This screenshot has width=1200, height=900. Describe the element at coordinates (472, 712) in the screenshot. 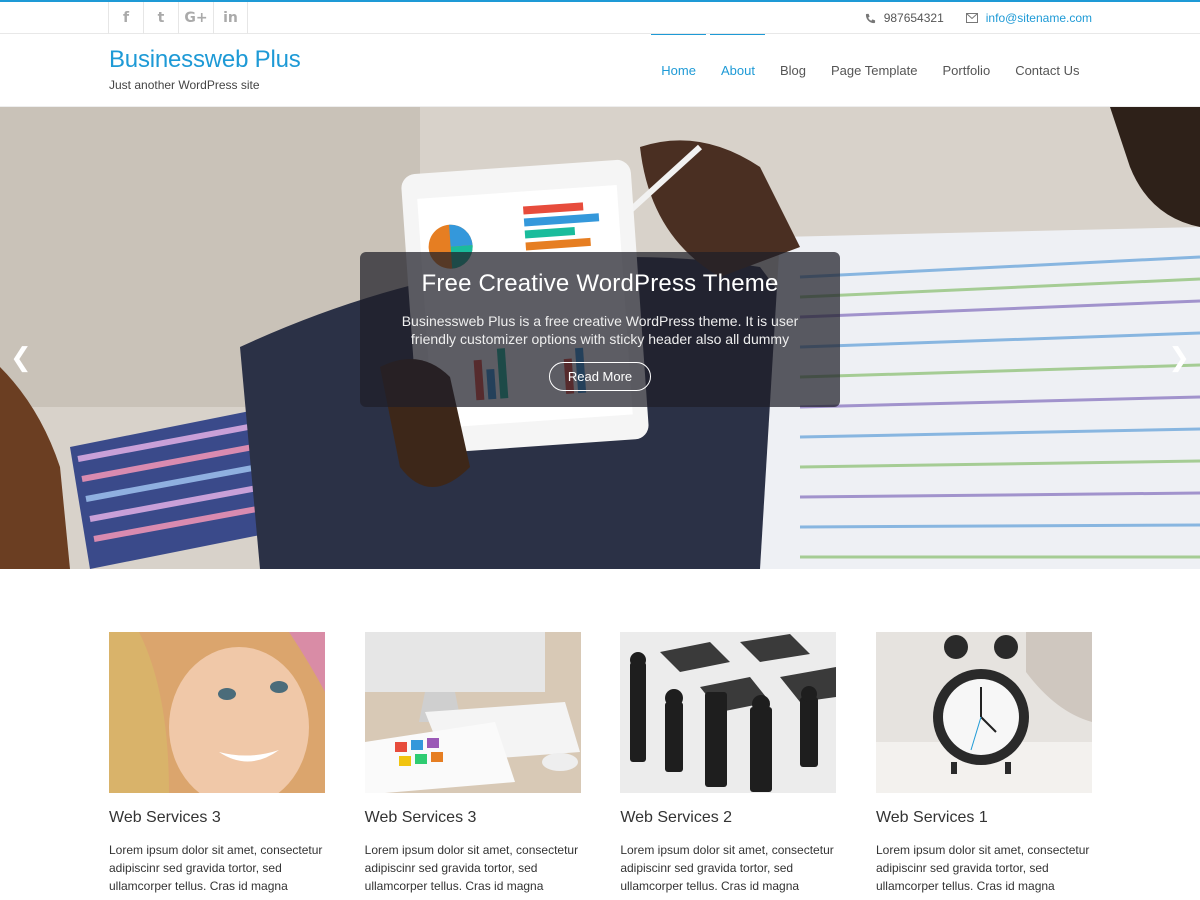

I see `service-image-desk` at that location.